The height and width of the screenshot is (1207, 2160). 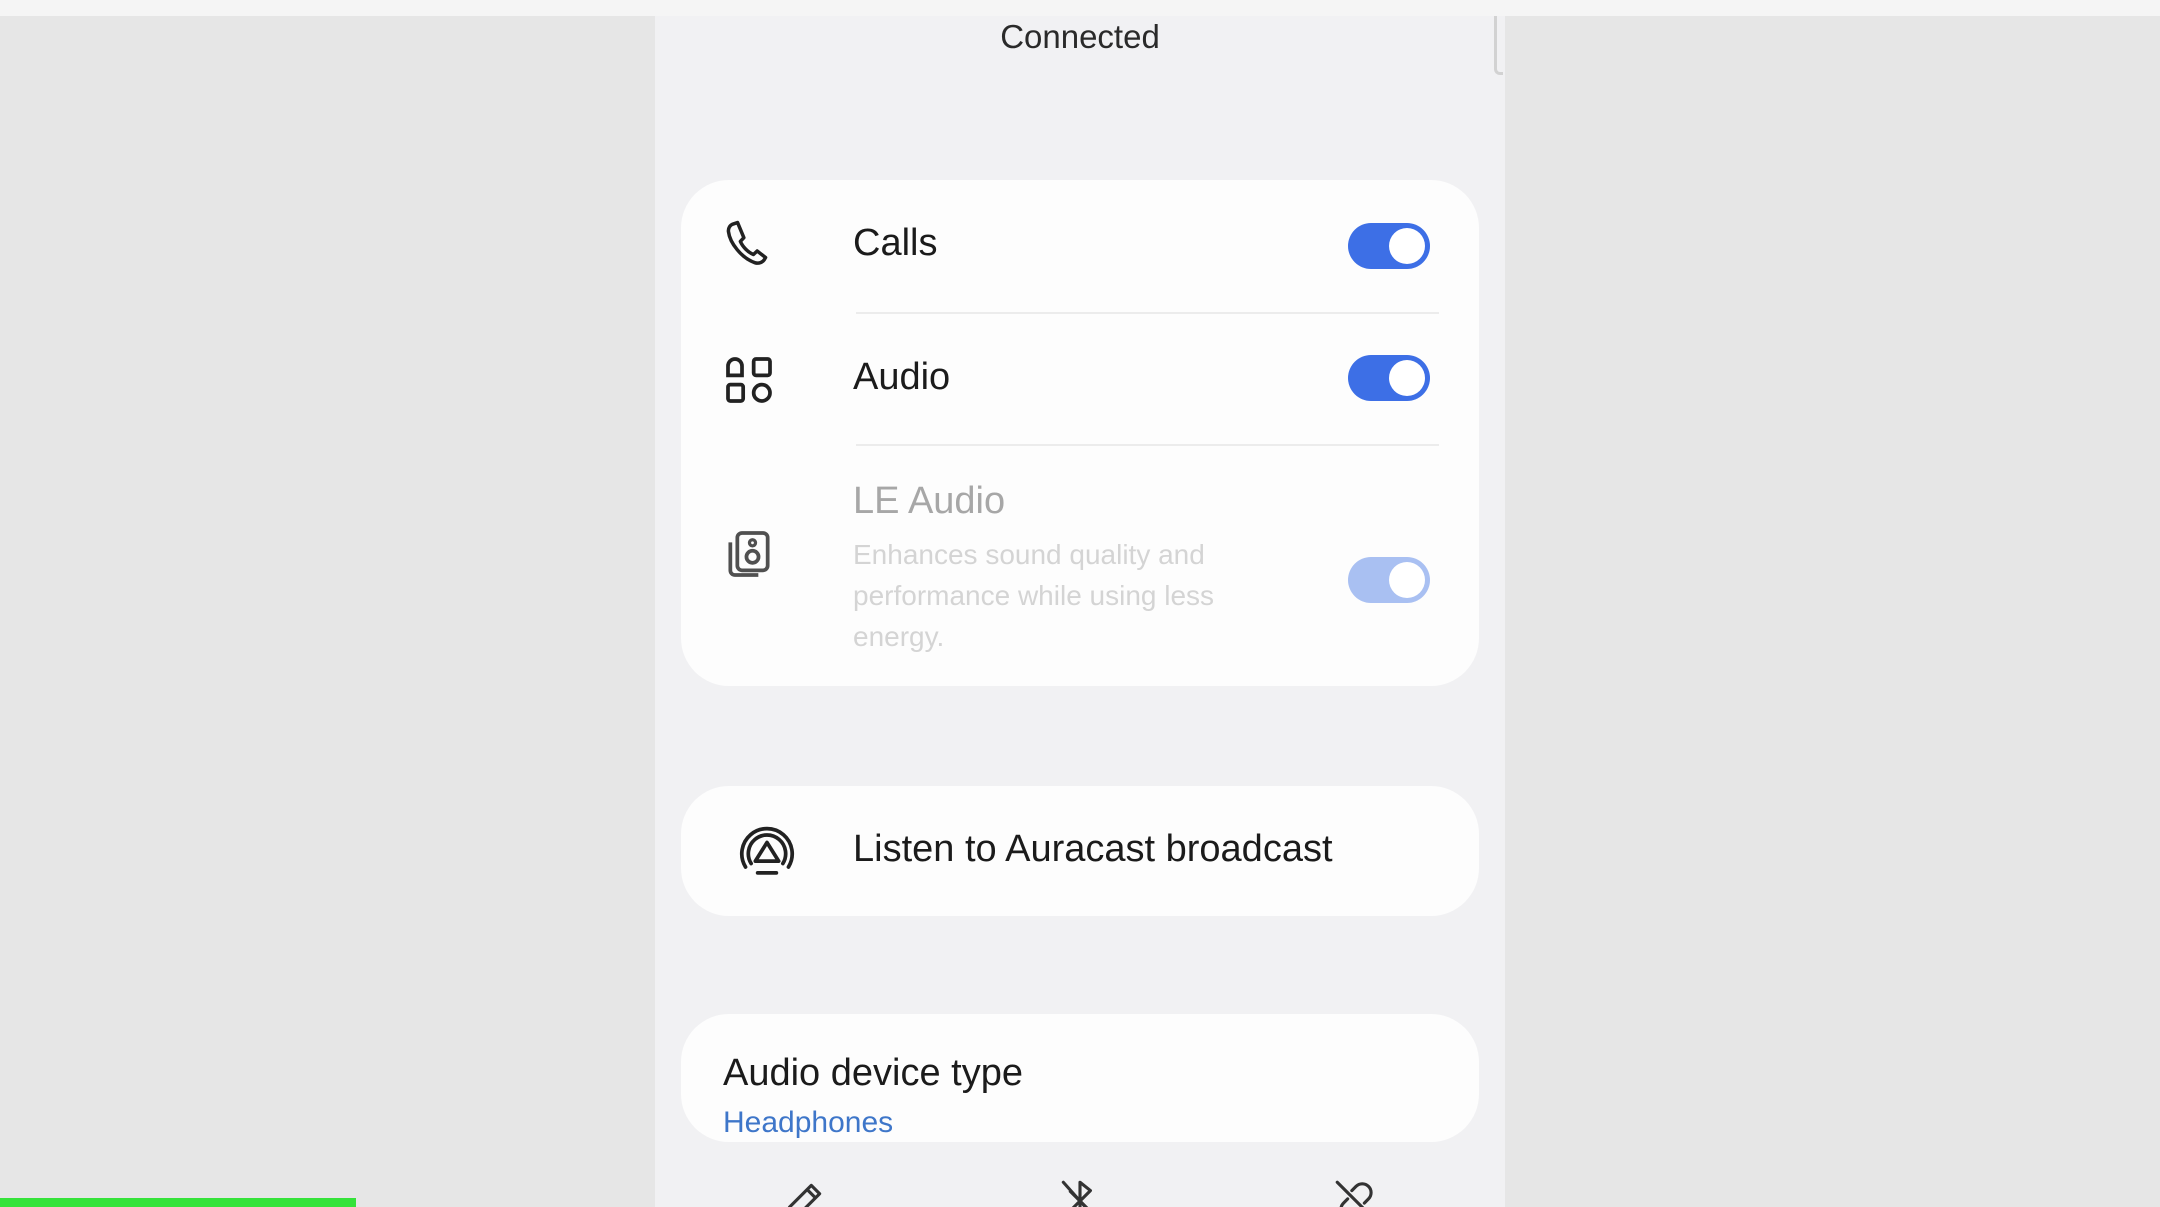 What do you see at coordinates (1080, 246) in the screenshot?
I see `calls-row: Calls` at bounding box center [1080, 246].